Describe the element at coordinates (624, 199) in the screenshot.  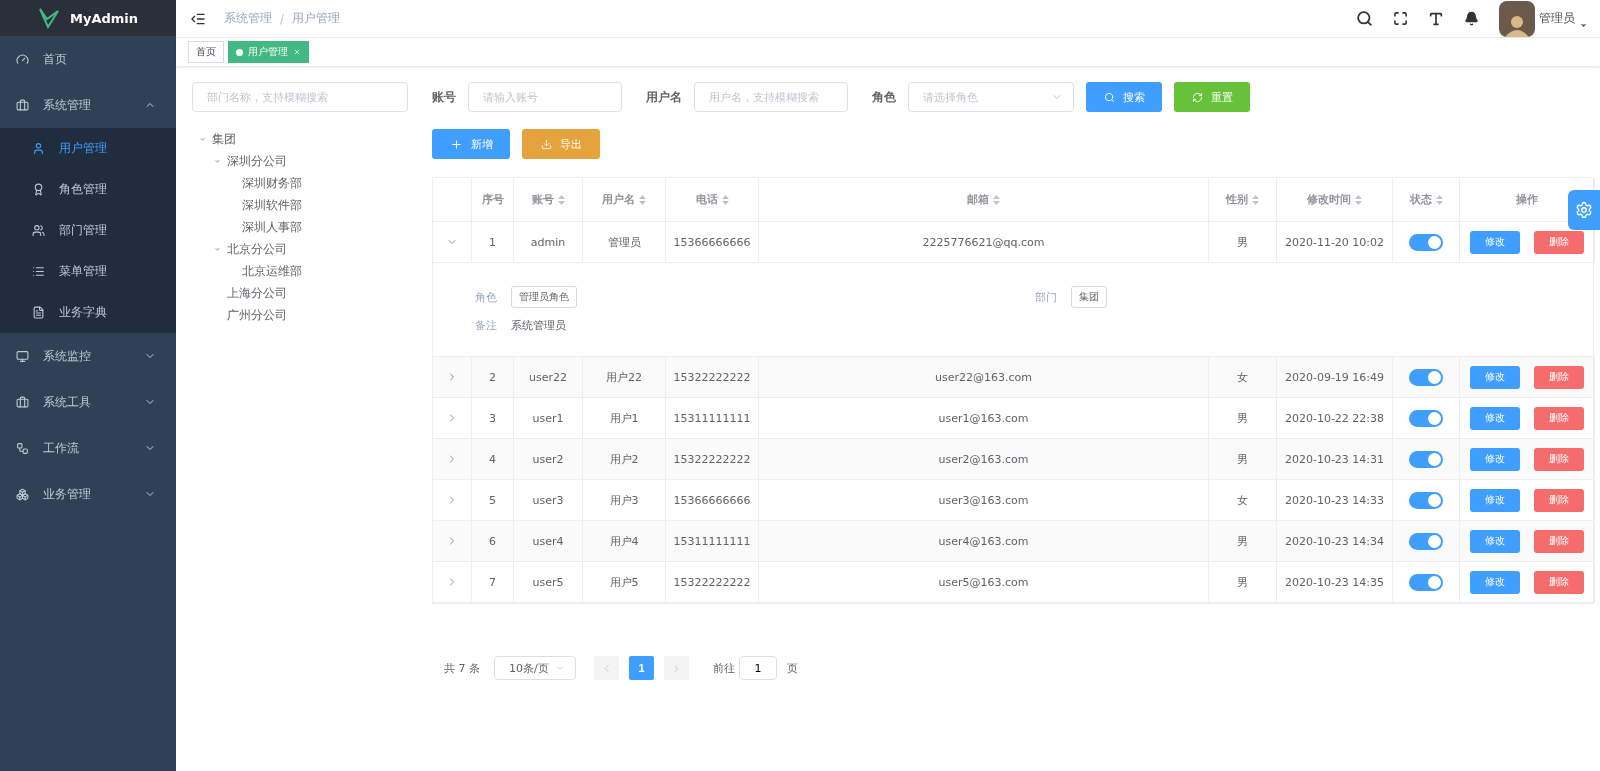
I see `column-header: 用户名` at that location.